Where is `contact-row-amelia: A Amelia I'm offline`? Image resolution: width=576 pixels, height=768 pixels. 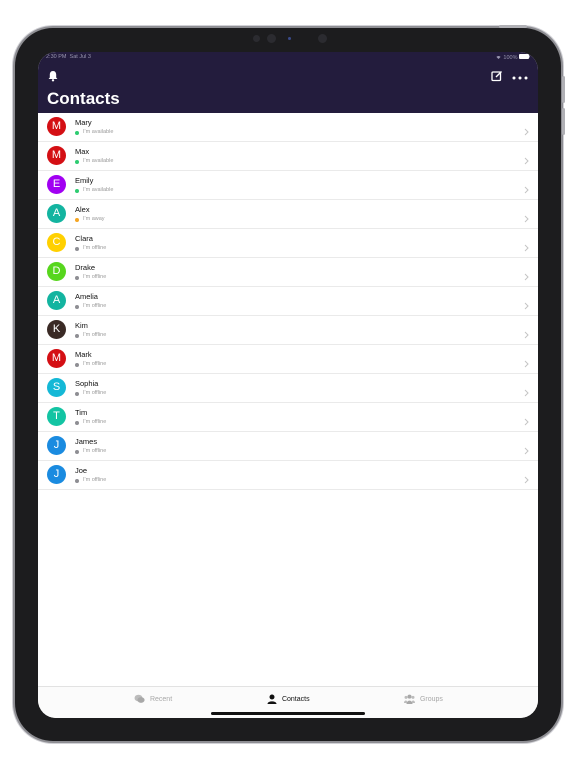
contact-row-amelia: A Amelia I'm offline is located at coordinates (288, 301).